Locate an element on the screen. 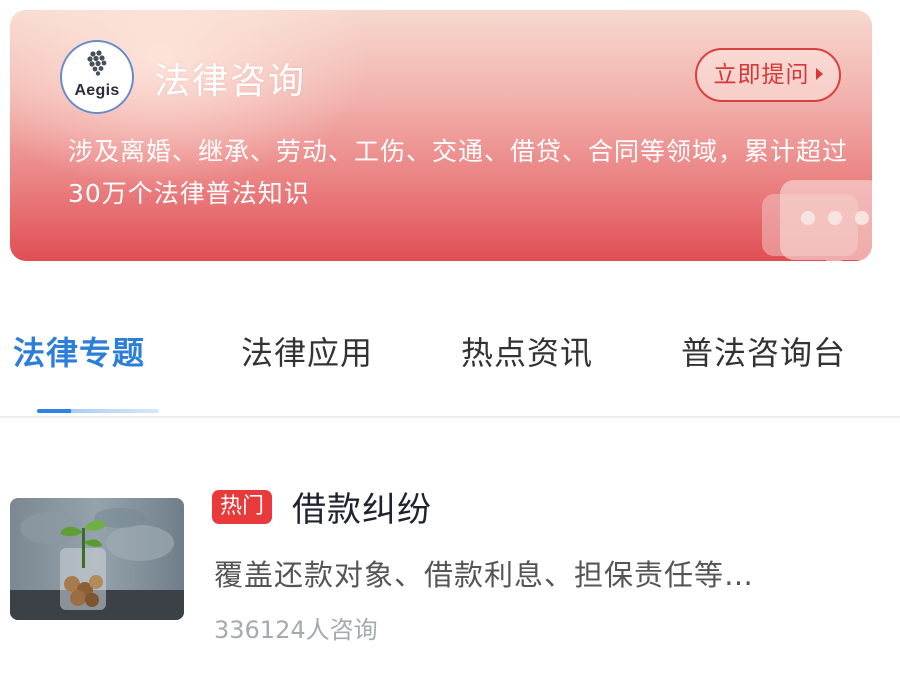 This screenshot has width=900, height=675. play-arrow-icon is located at coordinates (819, 73).